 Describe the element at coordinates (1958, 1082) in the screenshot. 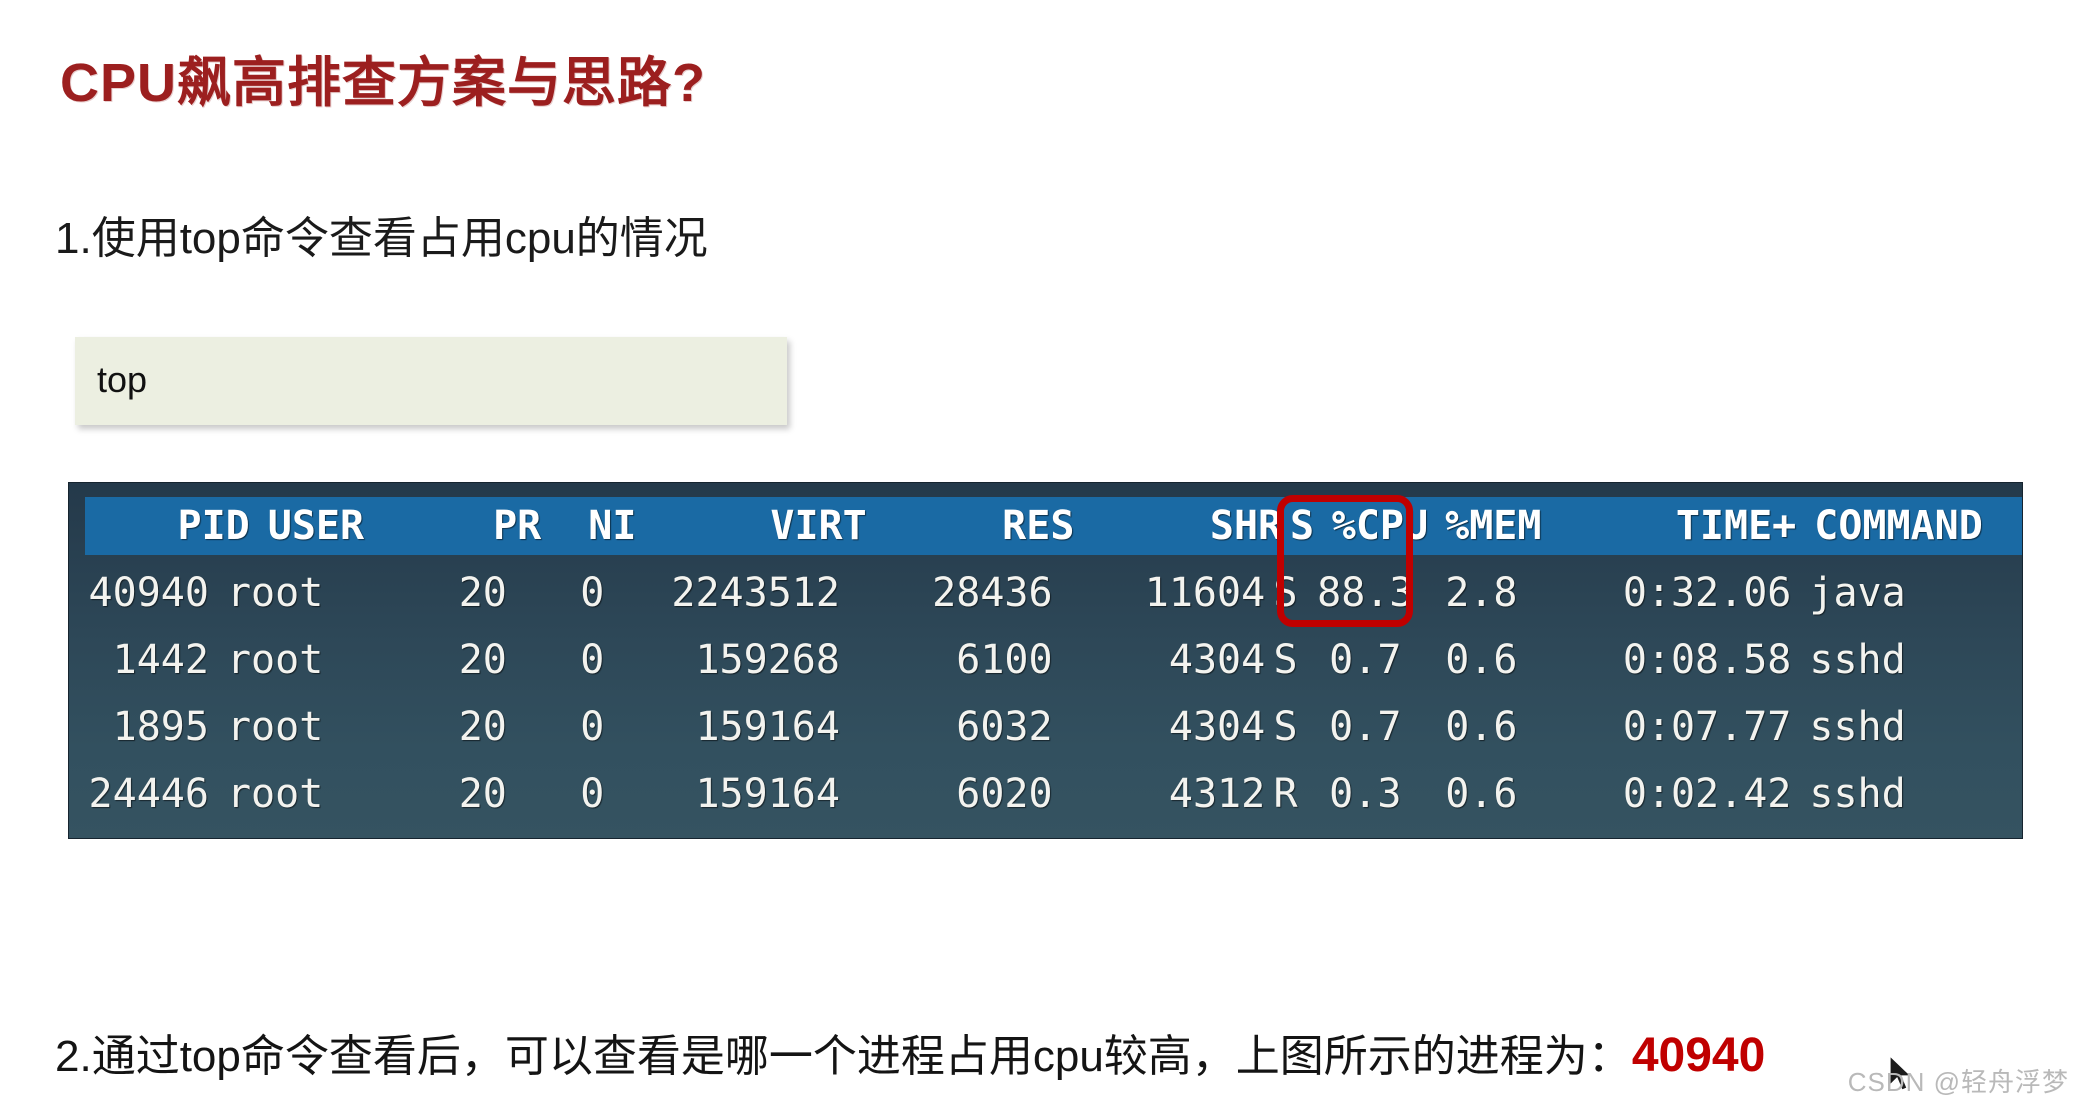

I see `csdn-watermark: CSDN @轻舟浮梦` at that location.